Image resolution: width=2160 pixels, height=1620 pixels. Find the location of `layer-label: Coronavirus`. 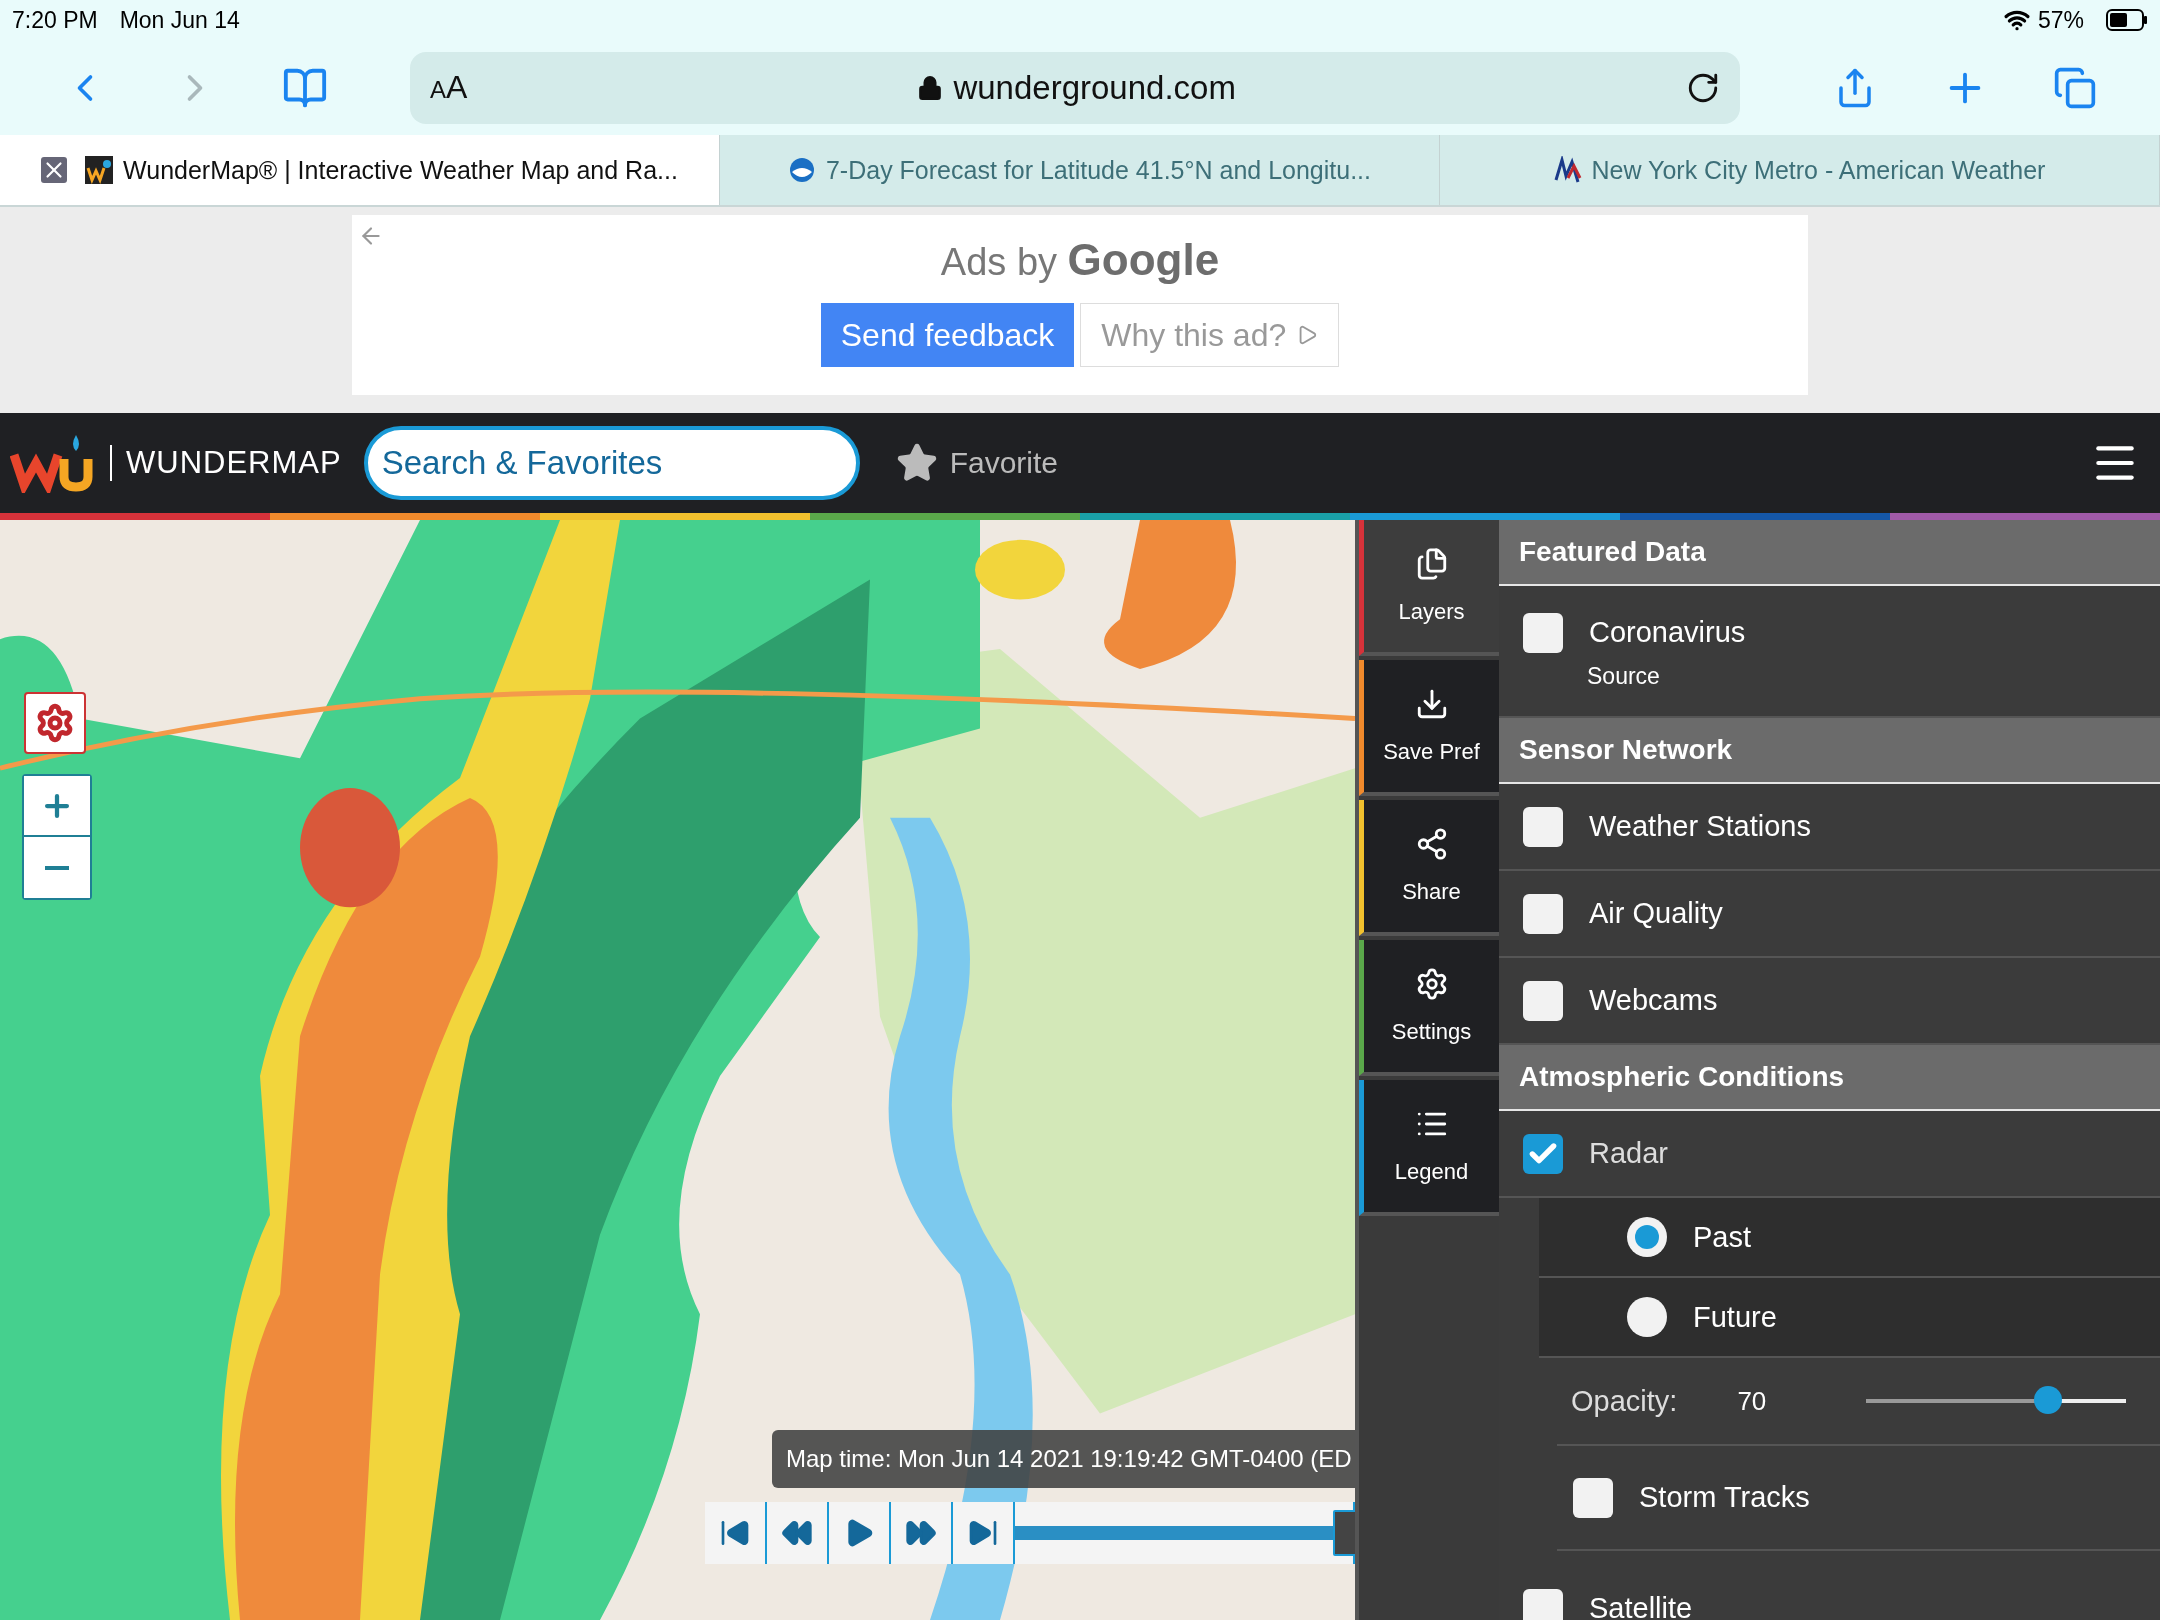

layer-label: Coronavirus is located at coordinates (1667, 632).